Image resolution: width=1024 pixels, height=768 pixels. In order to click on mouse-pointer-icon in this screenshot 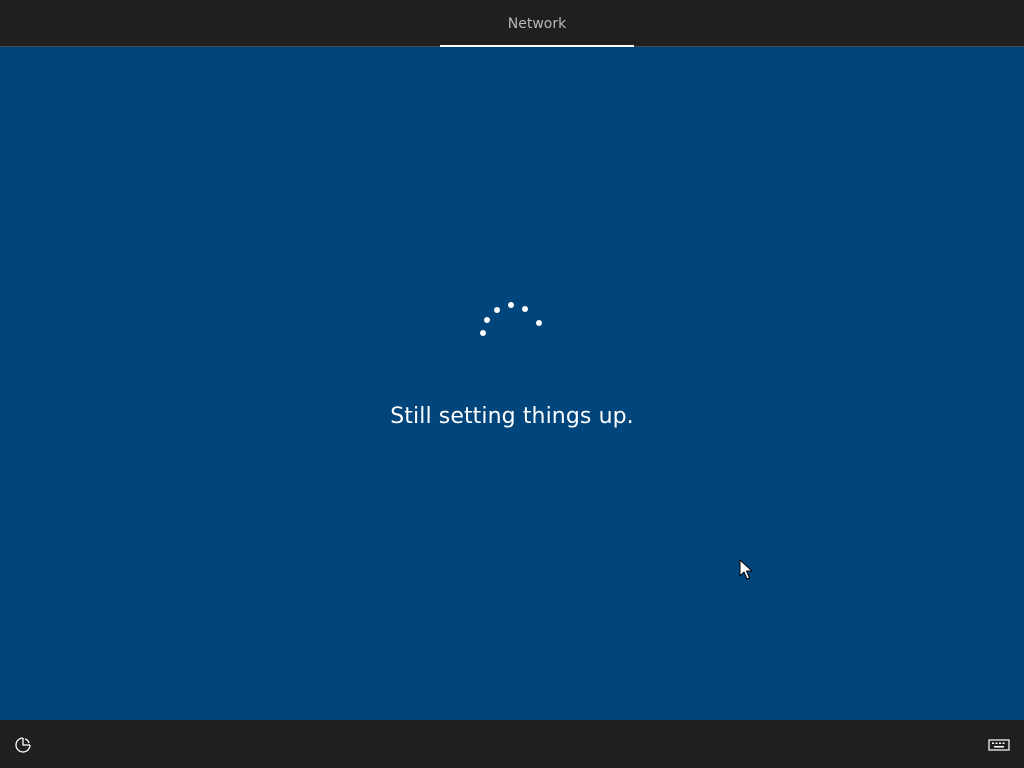, I will do `click(746, 569)`.